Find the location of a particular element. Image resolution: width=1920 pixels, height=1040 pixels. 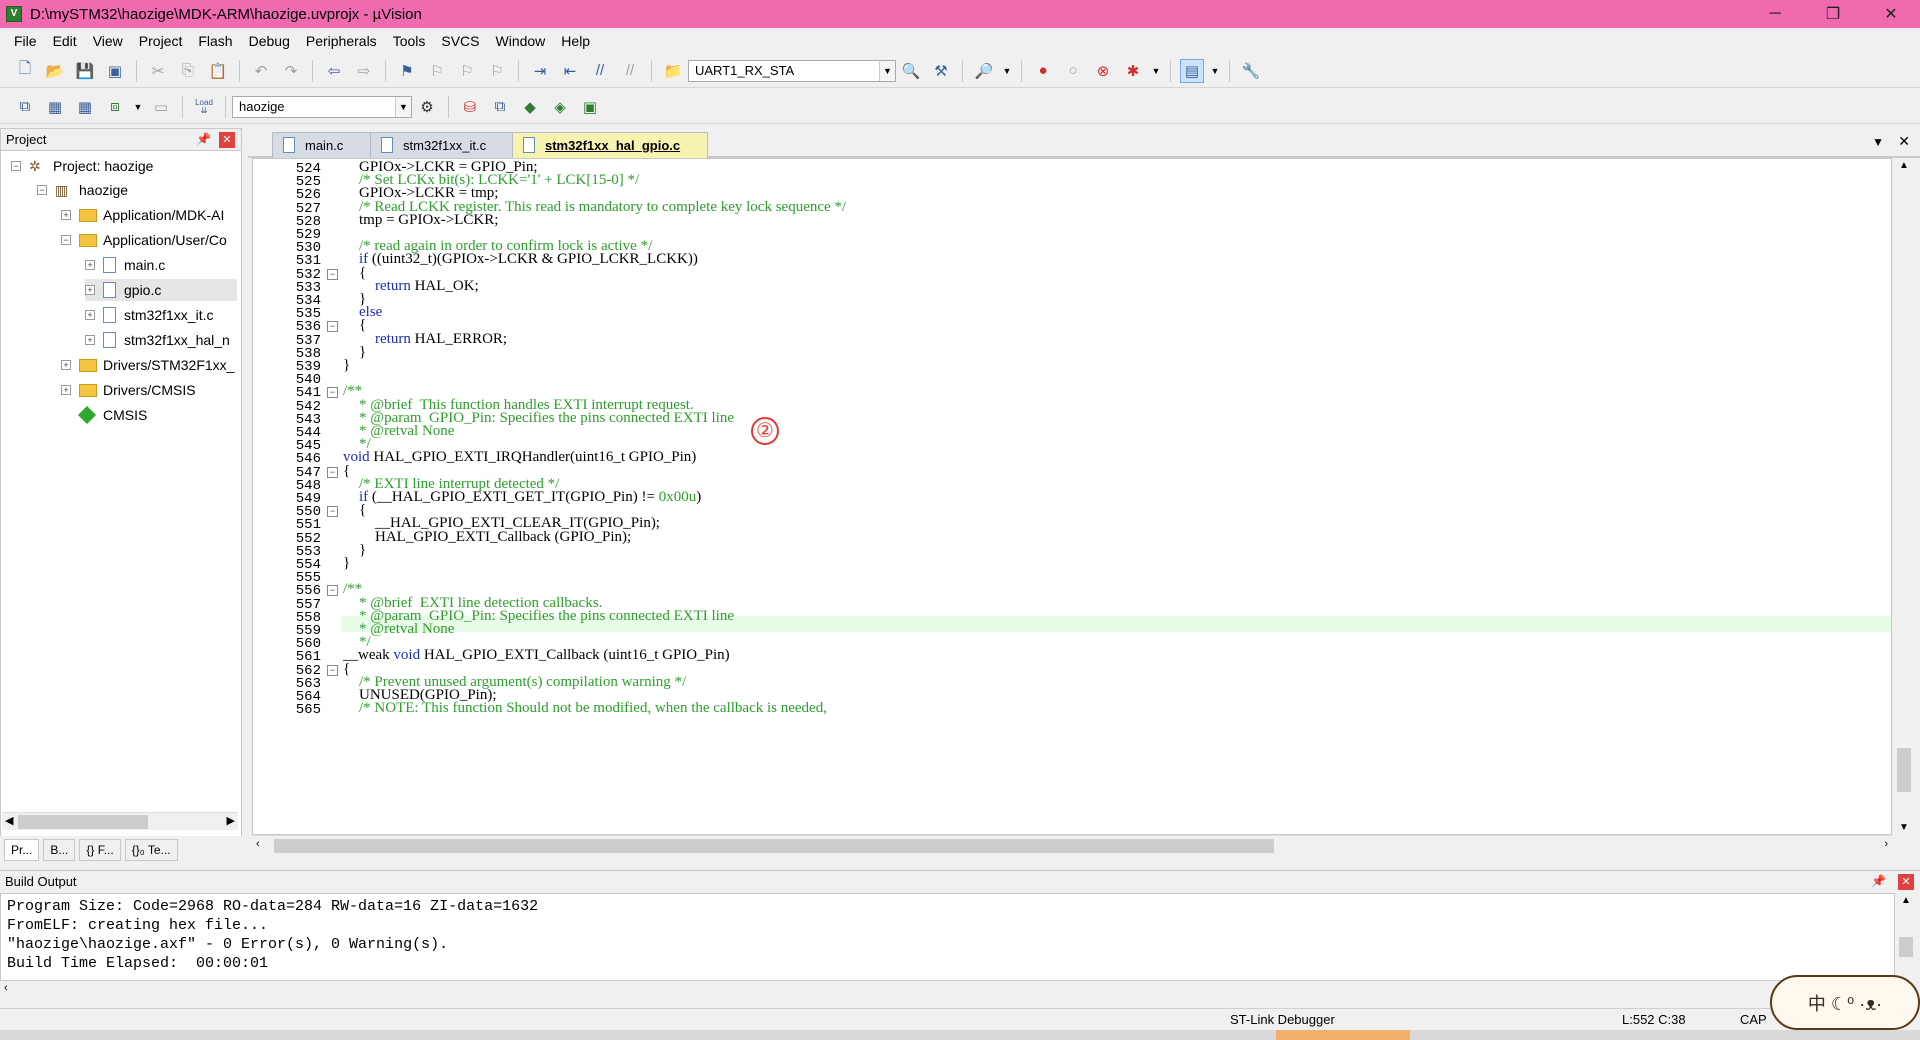

menu-tools: Tools is located at coordinates (409, 41).